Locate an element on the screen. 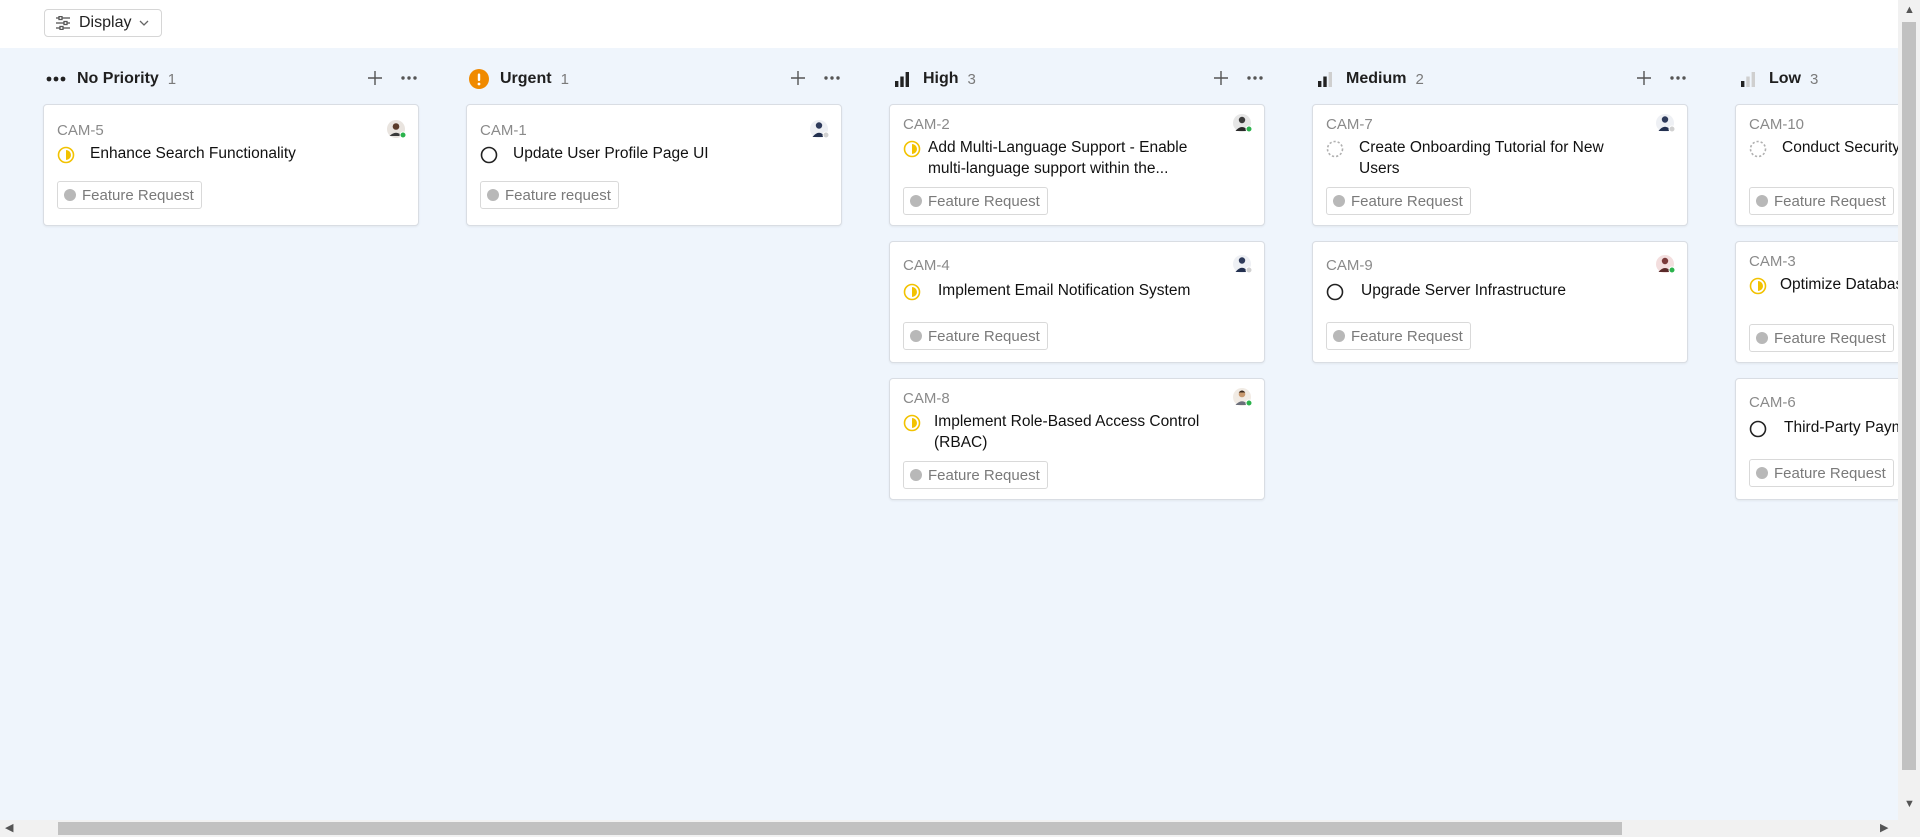 This screenshot has width=1920, height=837. column-title: Urgent is located at coordinates (526, 78).